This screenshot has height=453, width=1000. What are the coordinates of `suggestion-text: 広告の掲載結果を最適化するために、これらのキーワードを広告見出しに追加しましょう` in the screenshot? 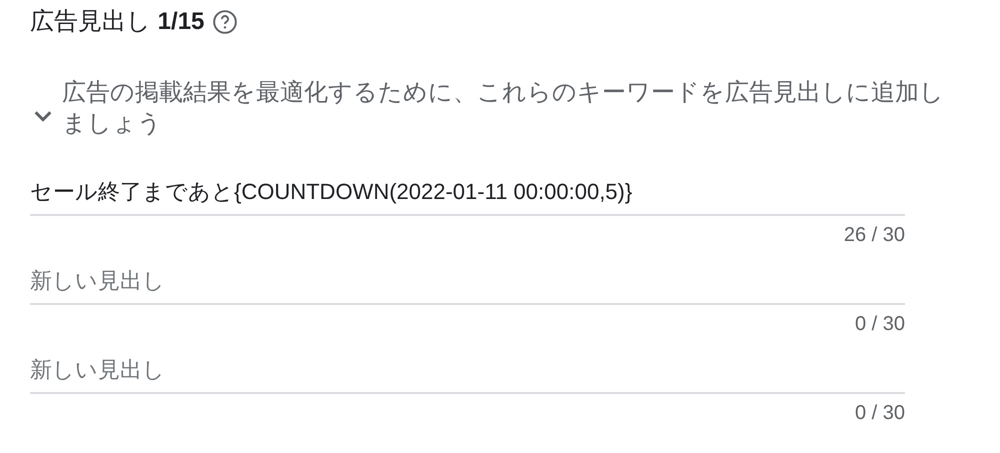 It's located at (503, 108).